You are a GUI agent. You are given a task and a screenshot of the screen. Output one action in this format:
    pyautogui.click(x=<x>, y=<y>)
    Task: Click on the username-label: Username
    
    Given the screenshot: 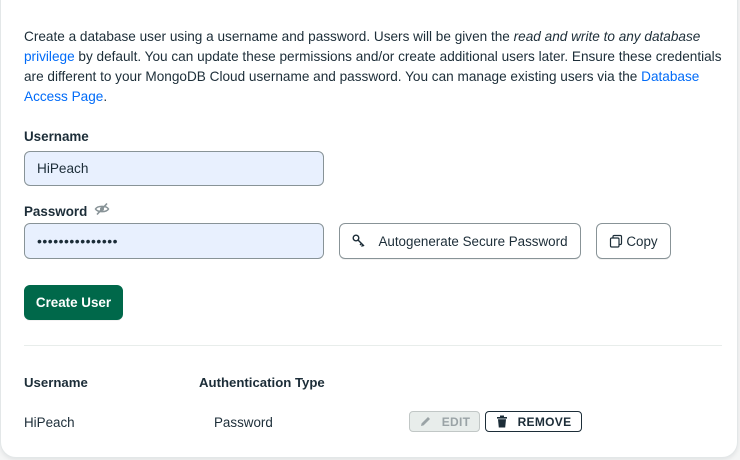 What is the action you would take?
    pyautogui.click(x=56, y=136)
    